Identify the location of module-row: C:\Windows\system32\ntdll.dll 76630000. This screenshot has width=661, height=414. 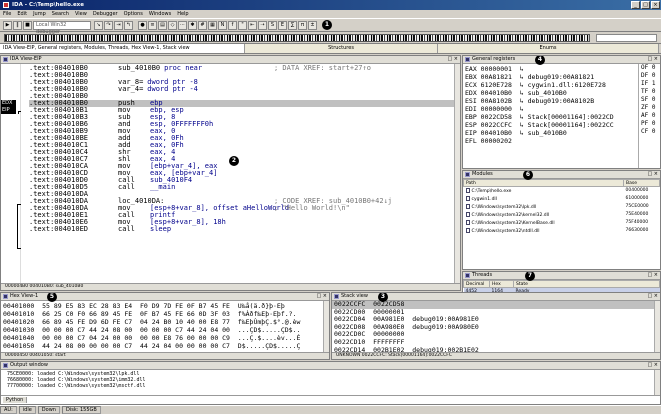
(562, 231).